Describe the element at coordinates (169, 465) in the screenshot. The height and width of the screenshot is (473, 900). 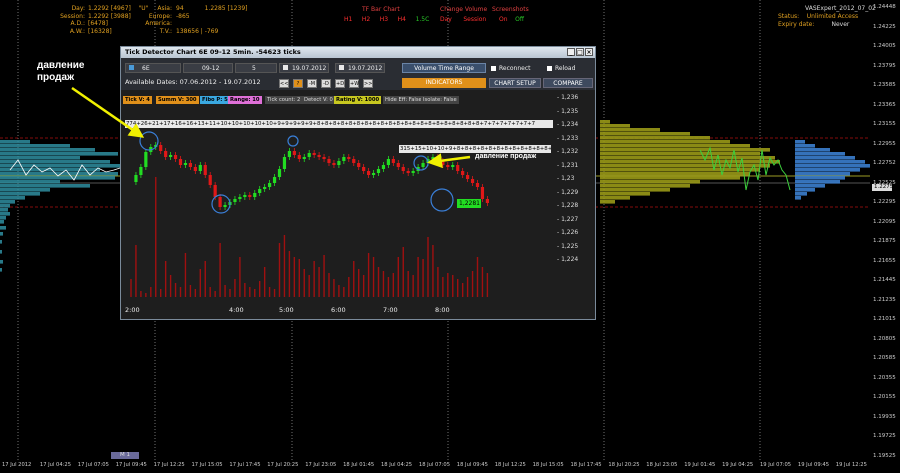
I see `time-axis-label: 17 Jul 12:25` at that location.